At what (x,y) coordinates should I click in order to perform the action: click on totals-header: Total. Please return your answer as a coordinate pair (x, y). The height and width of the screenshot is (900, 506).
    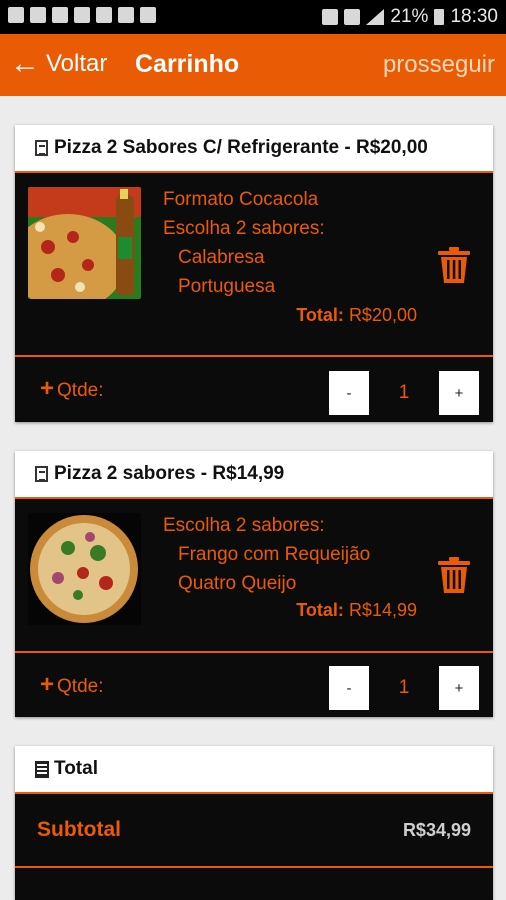
    Looking at the image, I should click on (254, 770).